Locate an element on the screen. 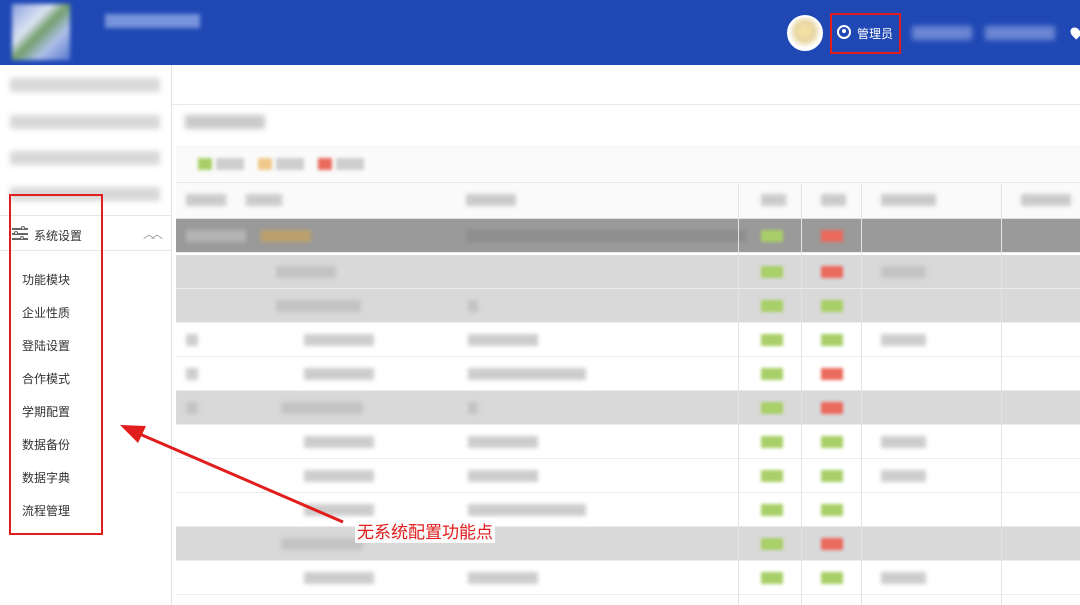 This screenshot has height=605, width=1080. sidebar-item-data-backup: 数据备份 is located at coordinates (46, 444).